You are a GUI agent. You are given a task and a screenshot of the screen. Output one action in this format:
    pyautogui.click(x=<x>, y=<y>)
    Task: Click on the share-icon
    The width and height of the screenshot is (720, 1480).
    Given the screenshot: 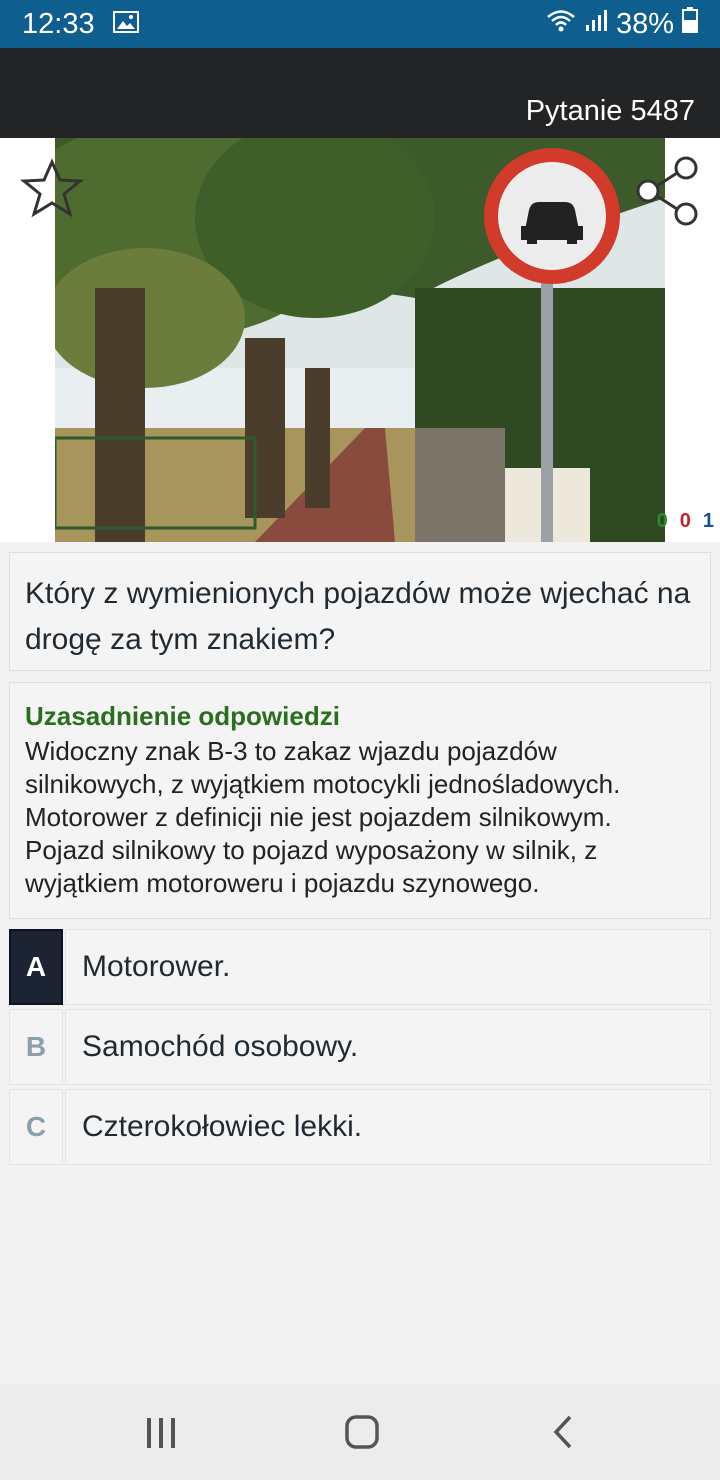 What is the action you would take?
    pyautogui.click(x=669, y=193)
    